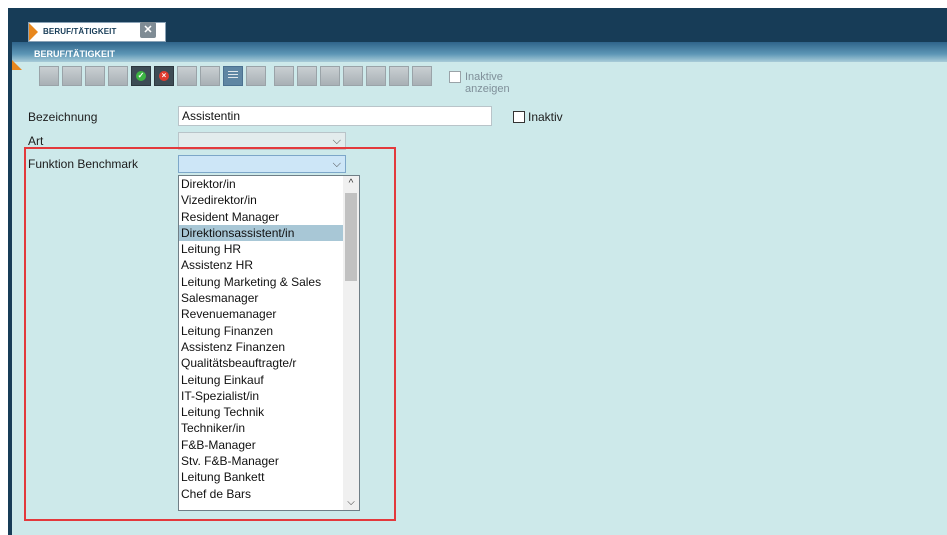  Describe the element at coordinates (261, 380) in the screenshot. I see `dropdown-option: Leitung Einkauf` at that location.